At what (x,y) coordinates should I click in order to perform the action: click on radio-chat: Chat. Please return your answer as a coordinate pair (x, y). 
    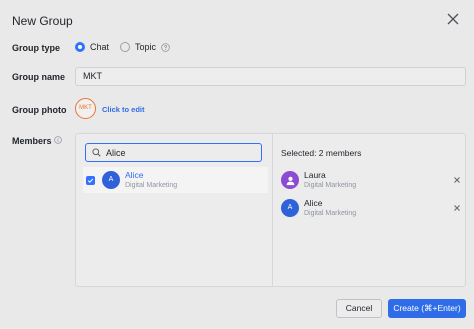
    Looking at the image, I should click on (92, 47).